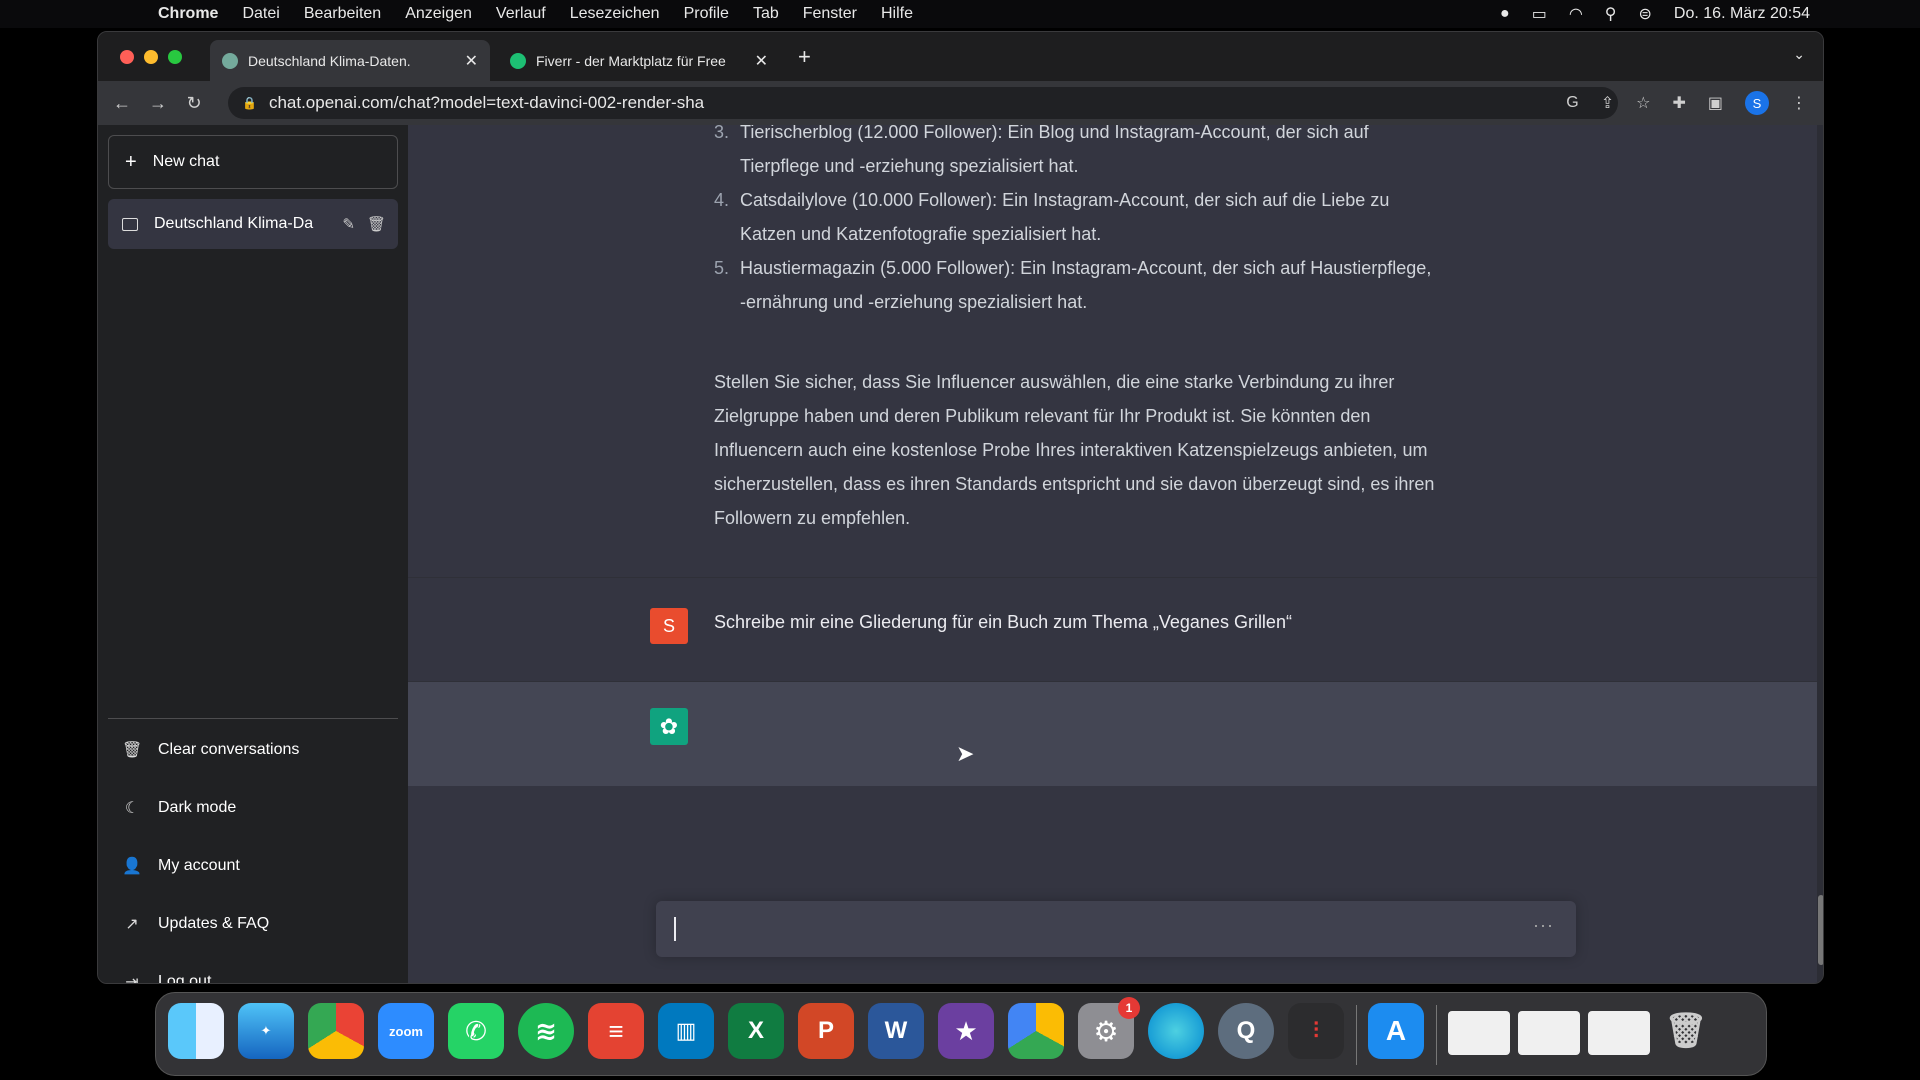 Image resolution: width=1920 pixels, height=1080 pixels. I want to click on share-icon: ⇪, so click(1607, 103).